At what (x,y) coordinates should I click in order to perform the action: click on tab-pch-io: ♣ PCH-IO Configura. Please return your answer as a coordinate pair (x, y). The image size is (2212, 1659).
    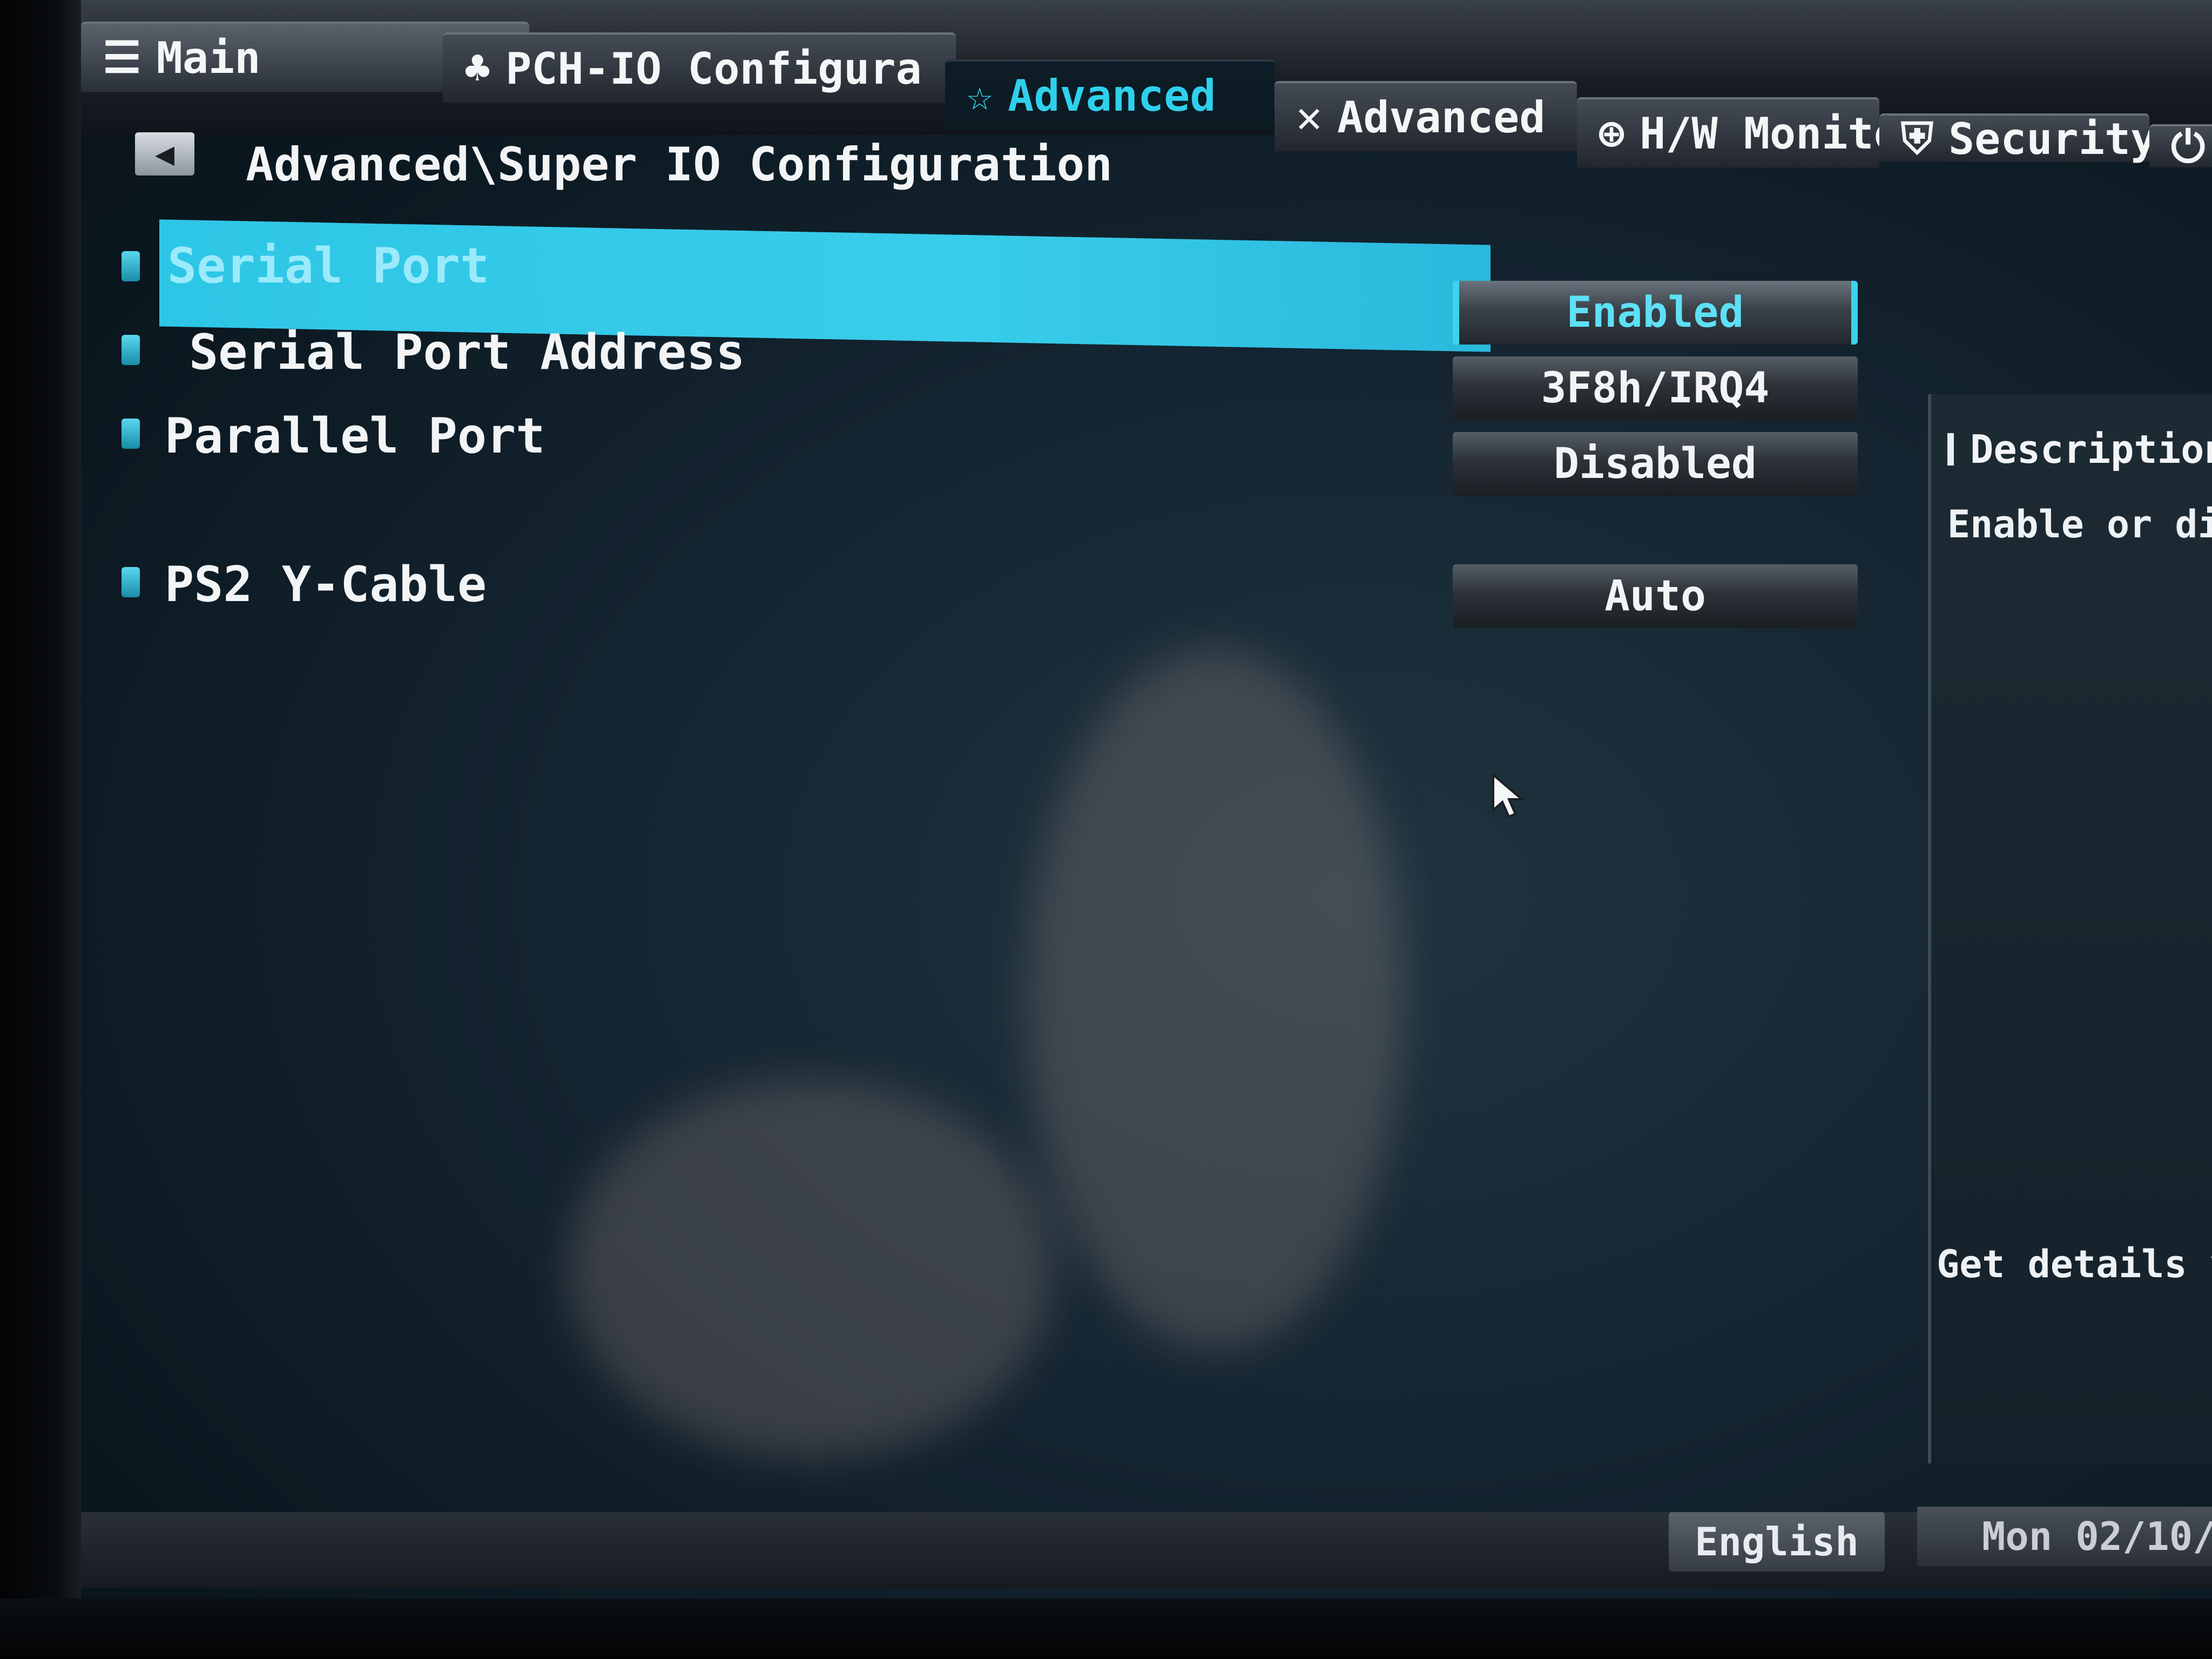
    Looking at the image, I should click on (699, 67).